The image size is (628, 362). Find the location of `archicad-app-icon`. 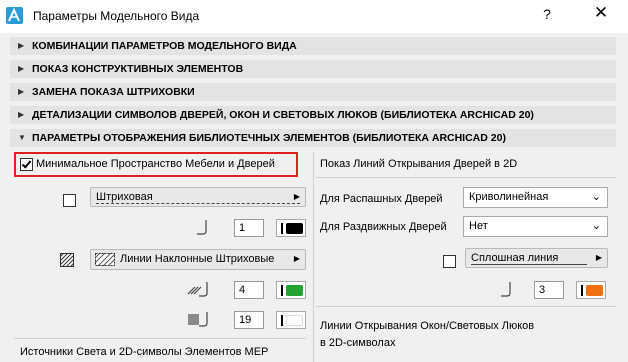

archicad-app-icon is located at coordinates (14, 15).